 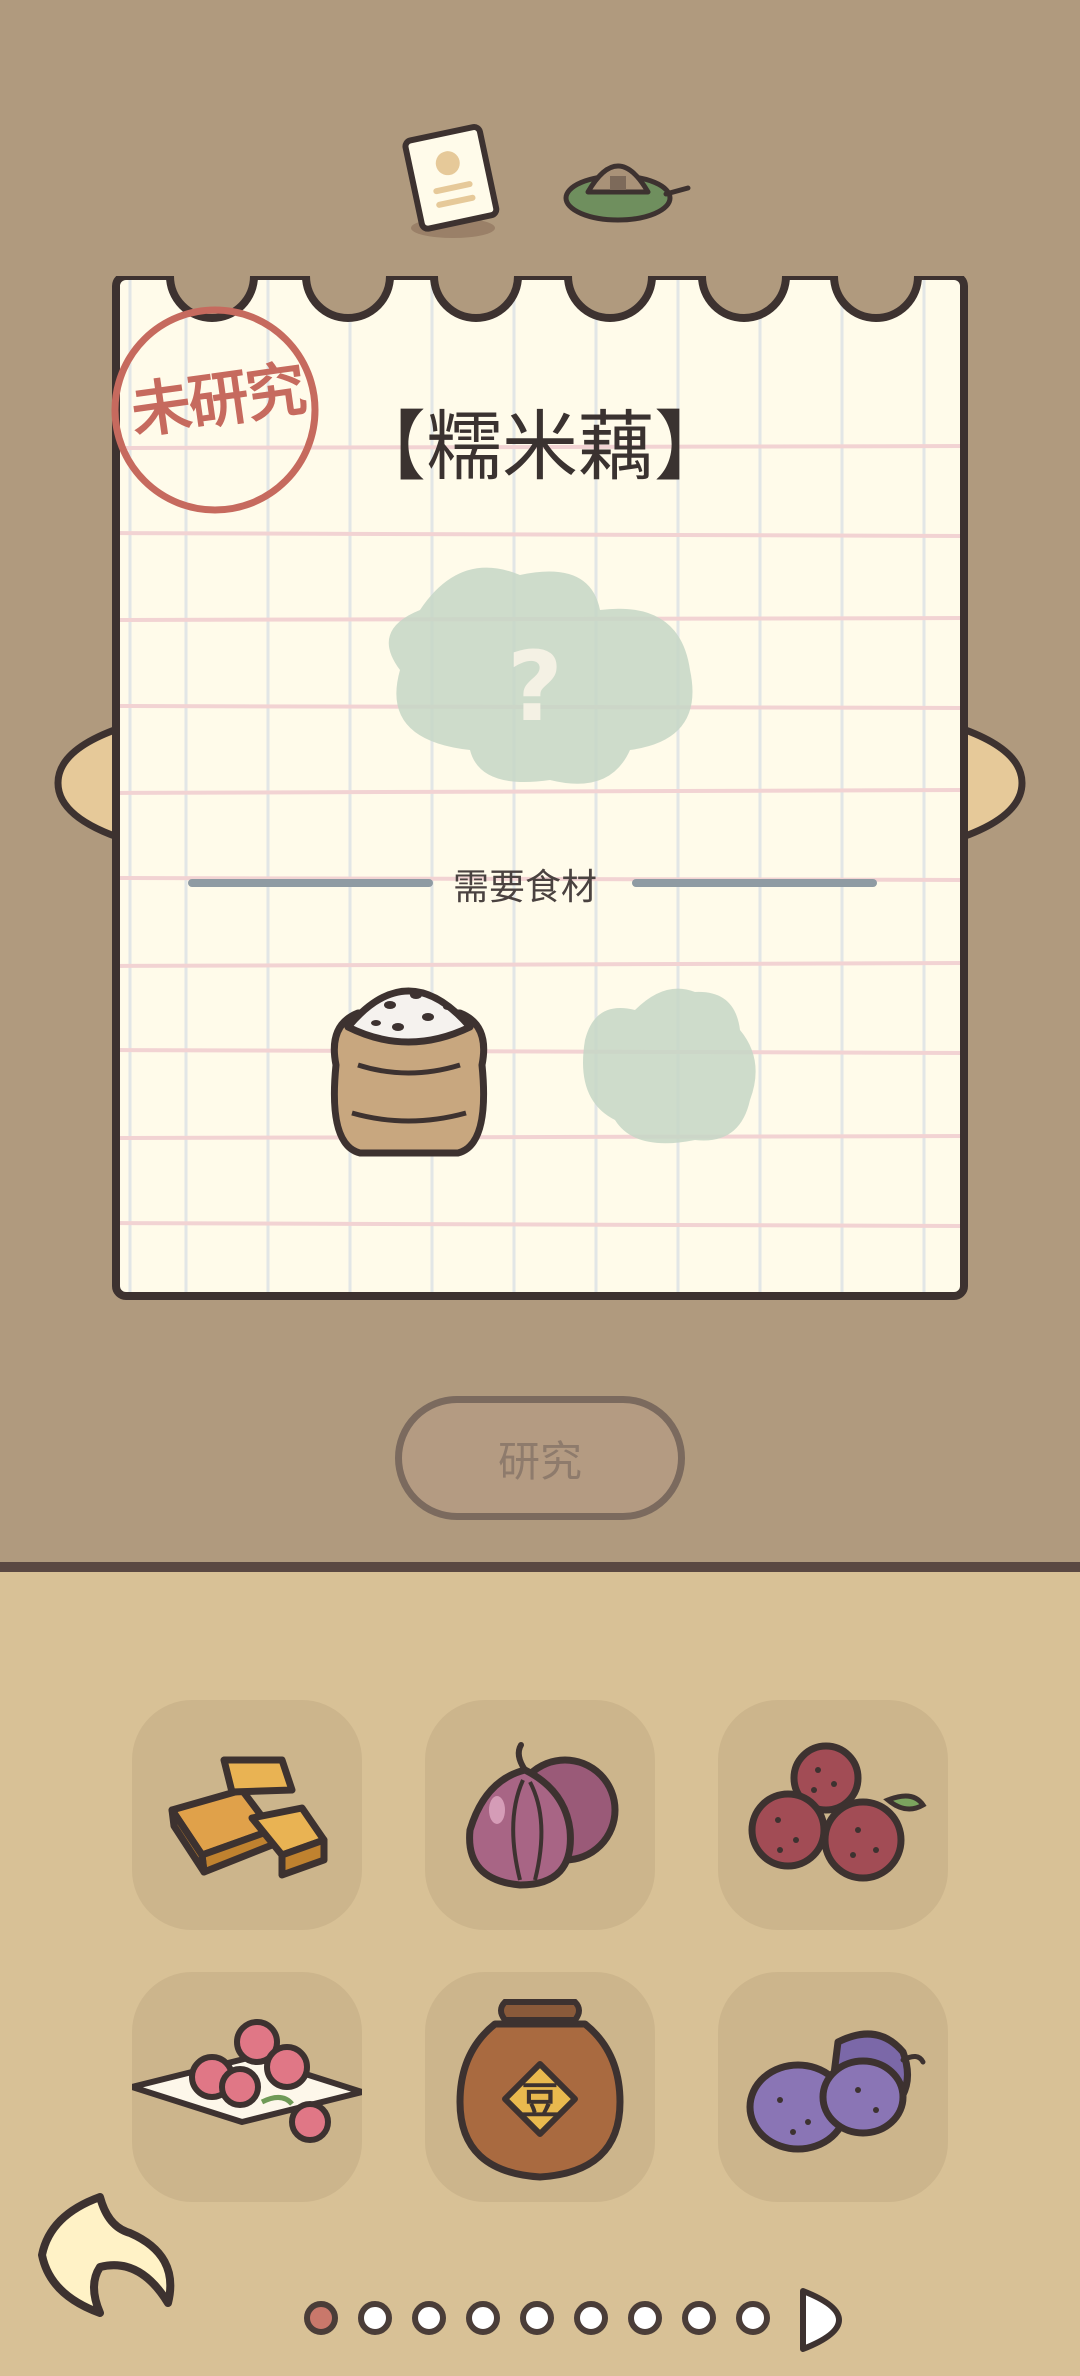 I want to click on rose-petals-icon, so click(x=247, y=2081).